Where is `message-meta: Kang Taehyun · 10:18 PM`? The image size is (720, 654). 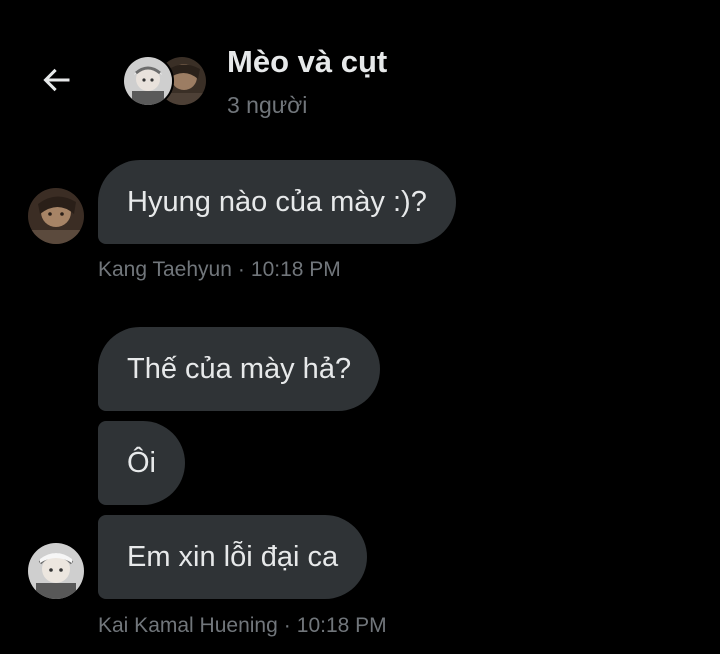
message-meta: Kang Taehyun · 10:18 PM is located at coordinates (219, 270).